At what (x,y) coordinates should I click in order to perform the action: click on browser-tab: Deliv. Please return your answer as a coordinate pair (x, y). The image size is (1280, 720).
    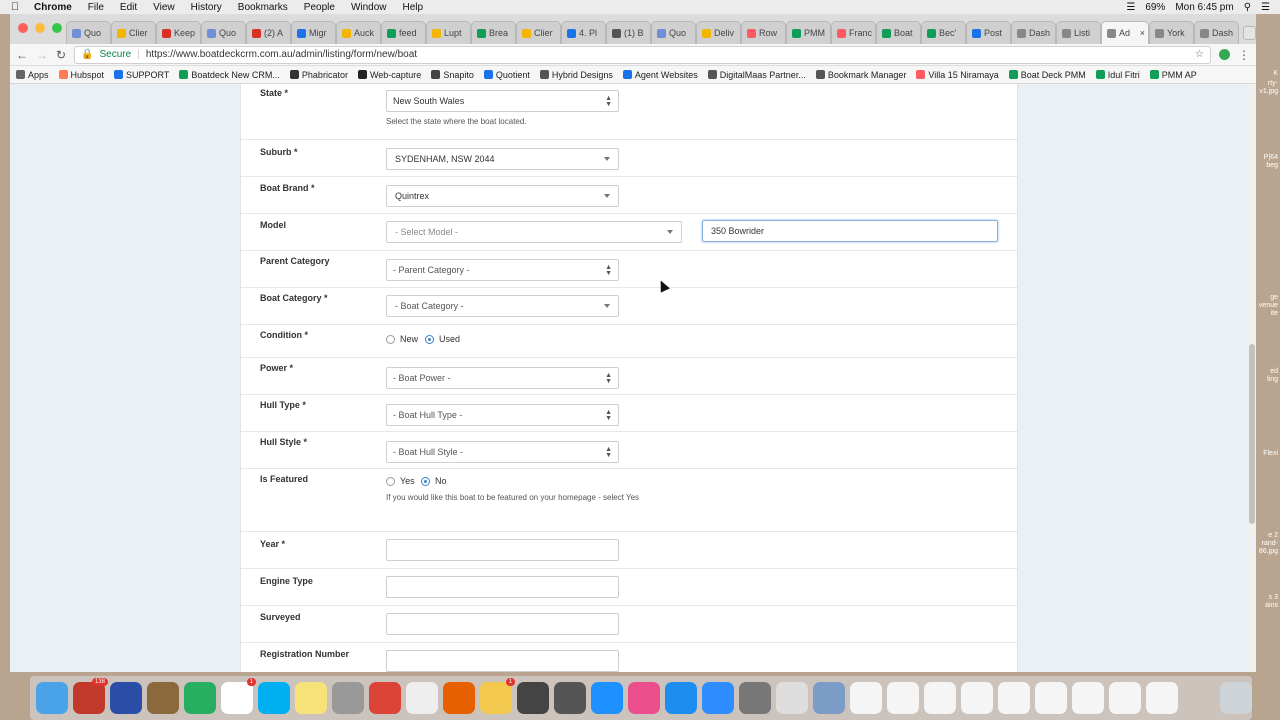
    Looking at the image, I should click on (718, 32).